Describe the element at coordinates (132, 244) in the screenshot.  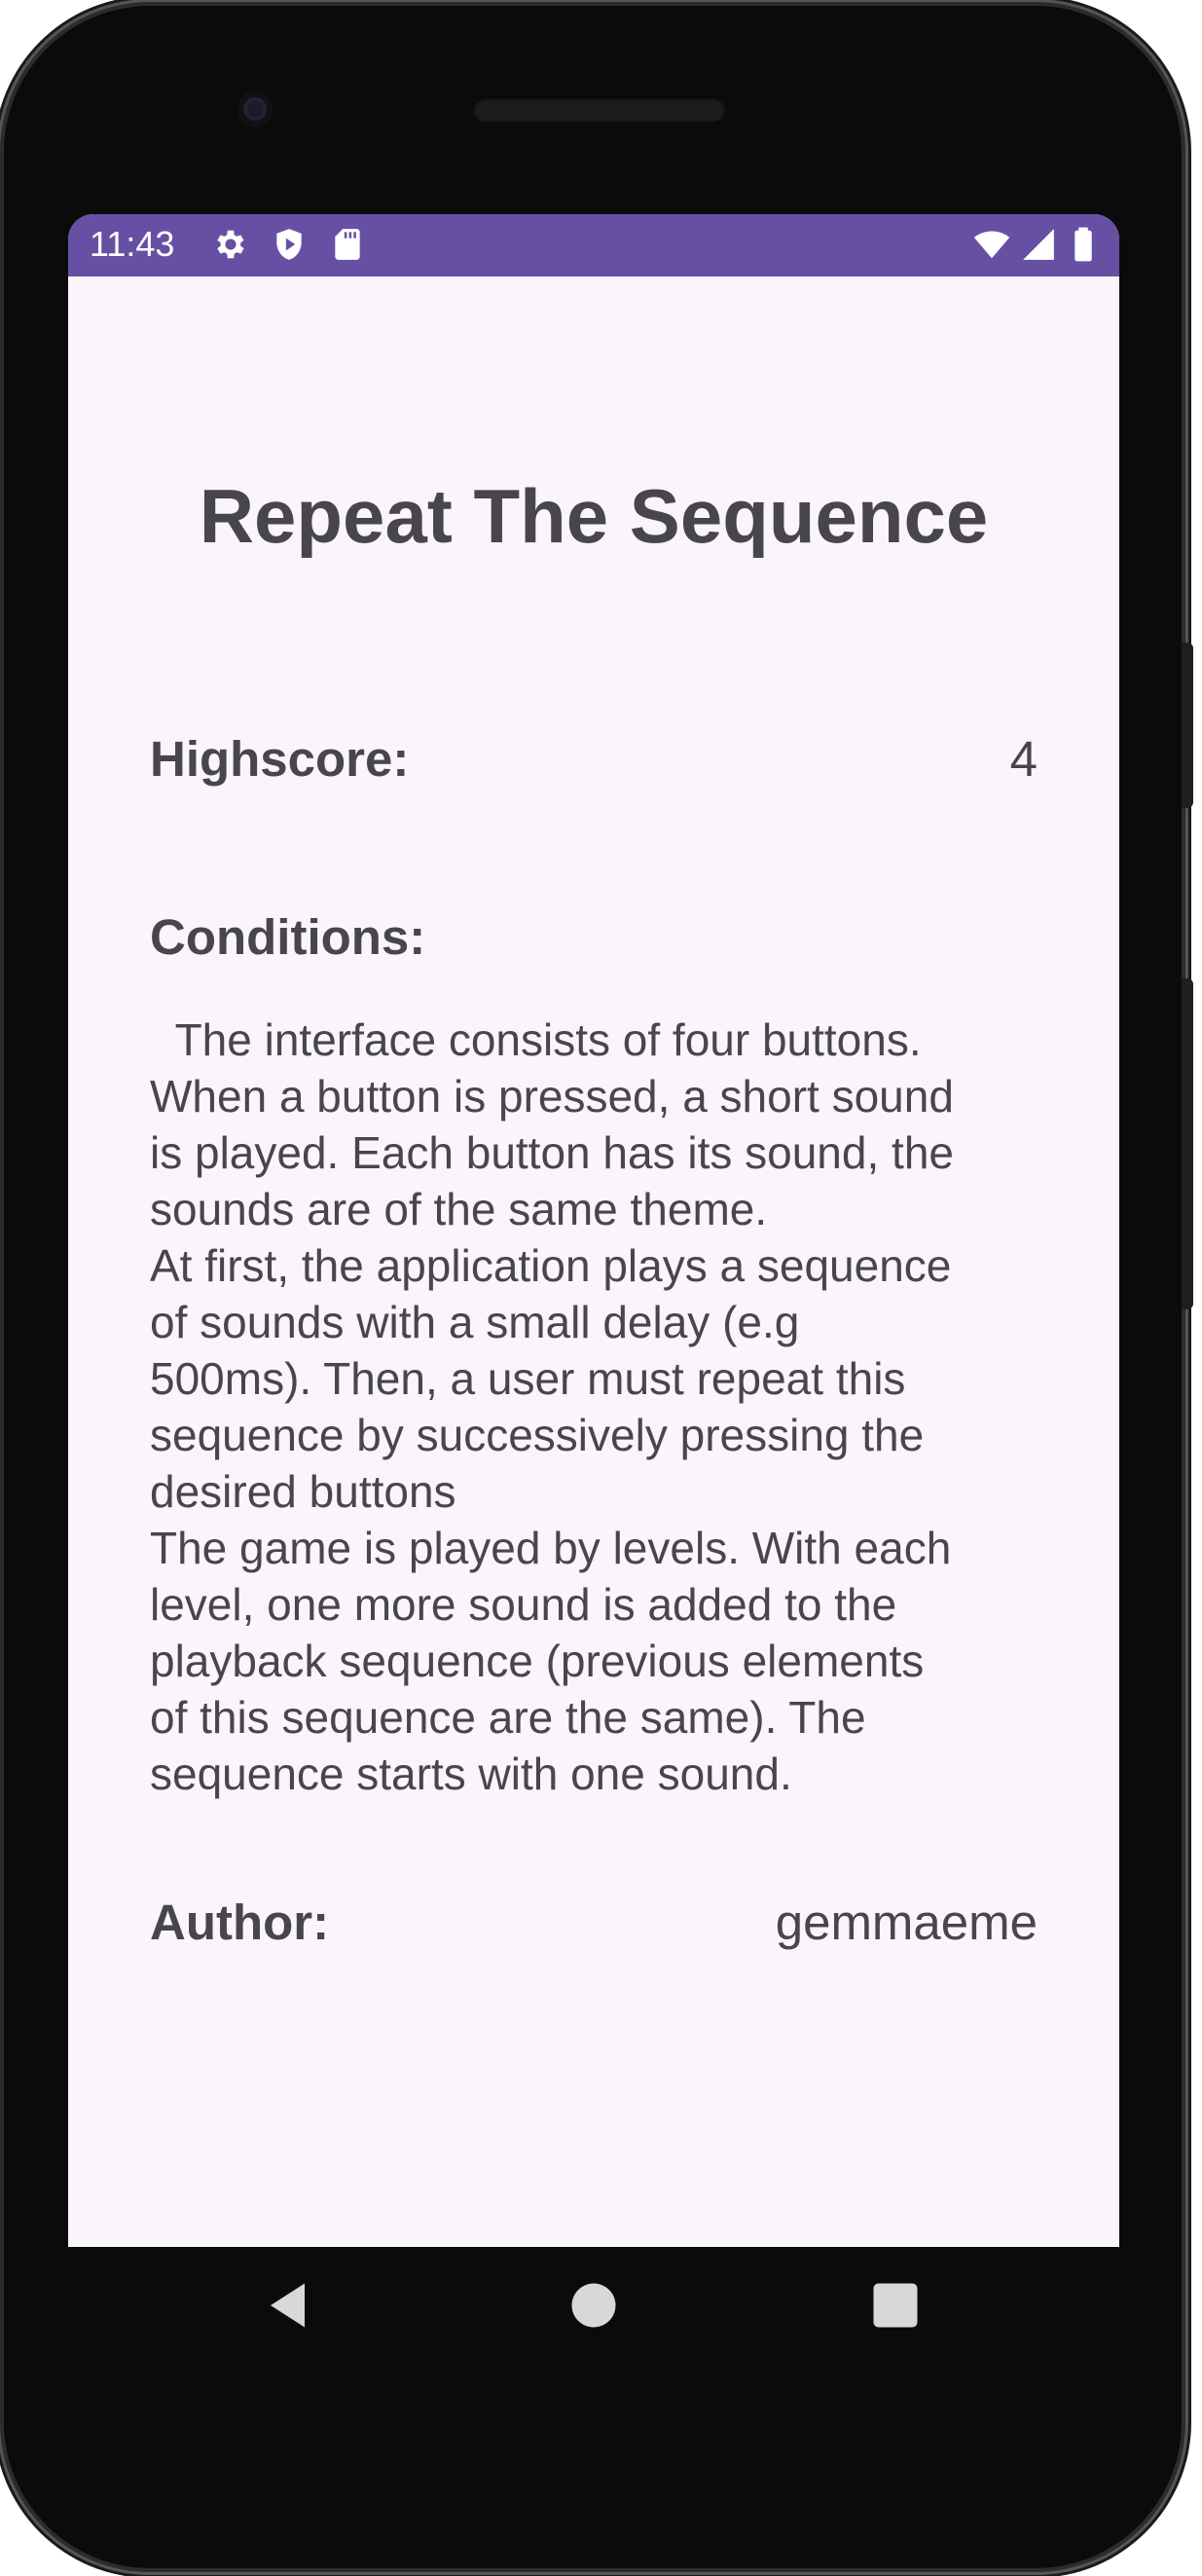
I see `status-time: 11:43` at that location.